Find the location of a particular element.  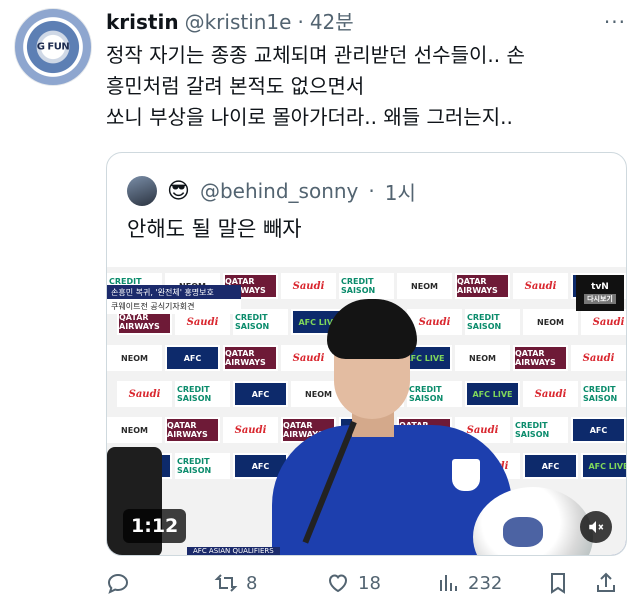

sunglasses-emoji: 😎 is located at coordinates (178, 191).